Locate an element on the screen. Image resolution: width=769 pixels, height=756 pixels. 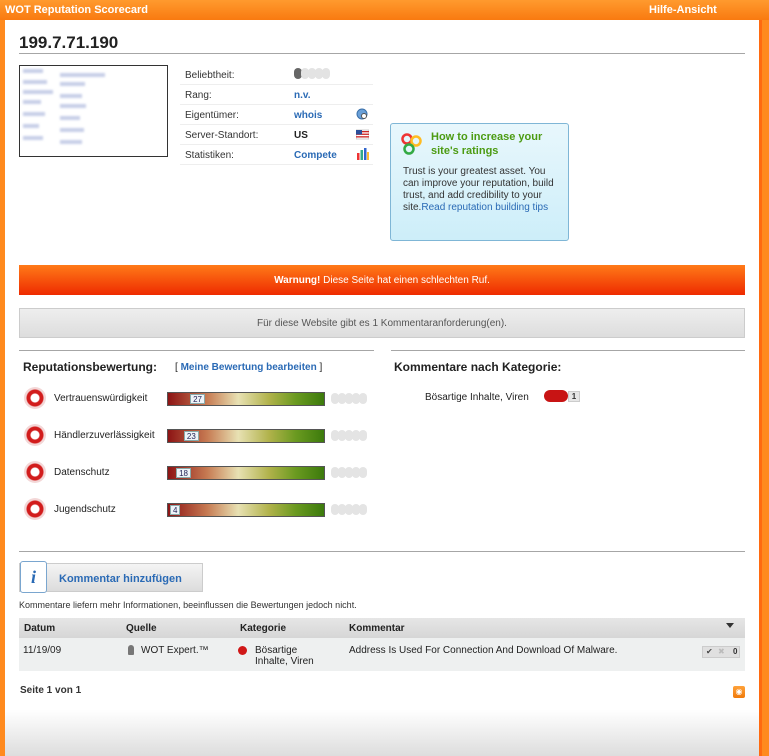
help-view-link: Hilfe-Ansicht is located at coordinates (683, 10).